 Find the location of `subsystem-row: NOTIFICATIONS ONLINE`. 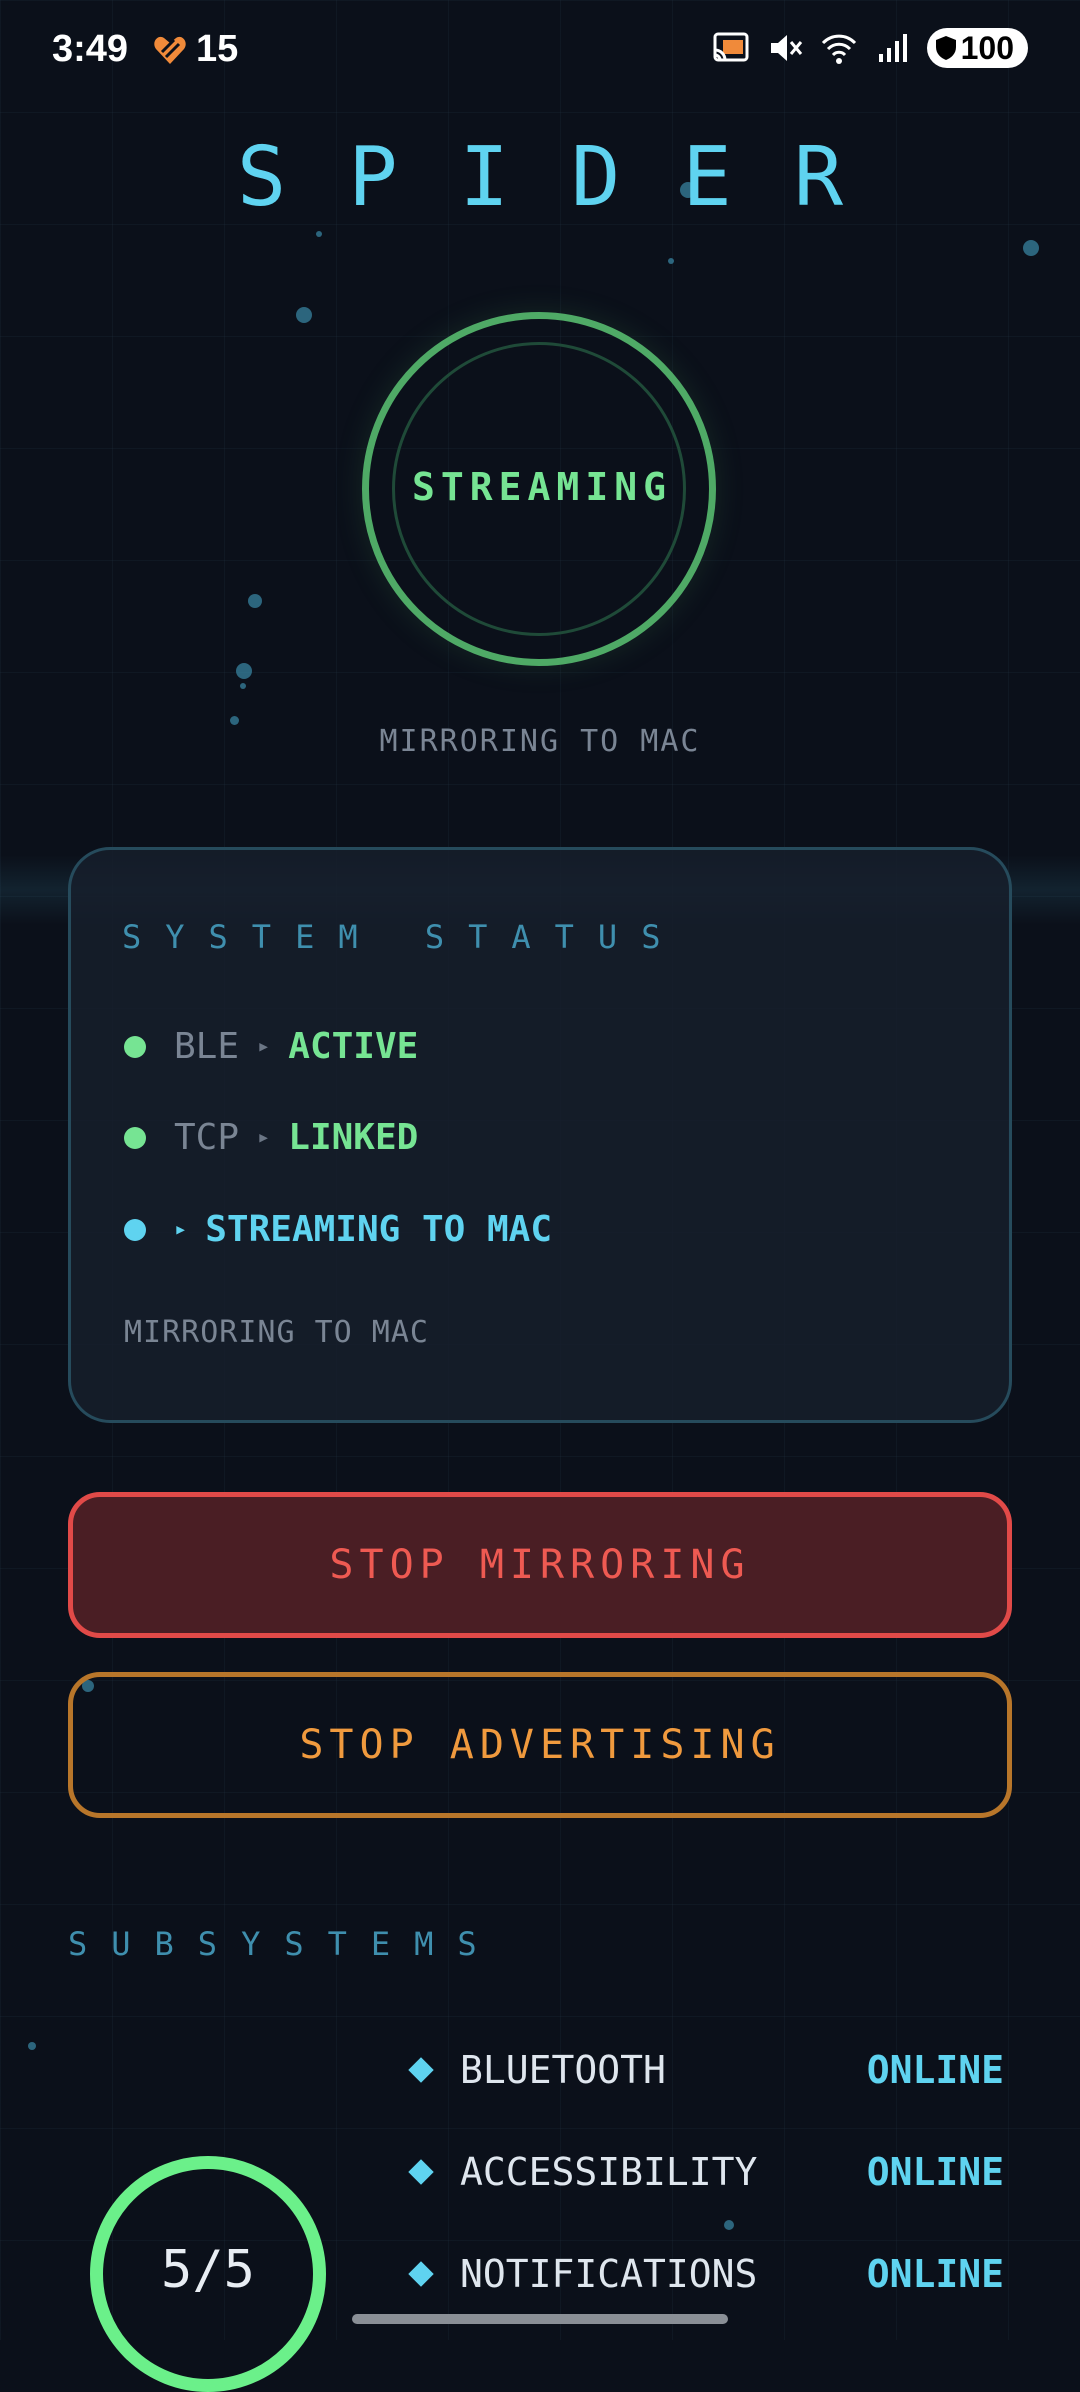

subsystem-row: NOTIFICATIONS ONLINE is located at coordinates (704, 2274).